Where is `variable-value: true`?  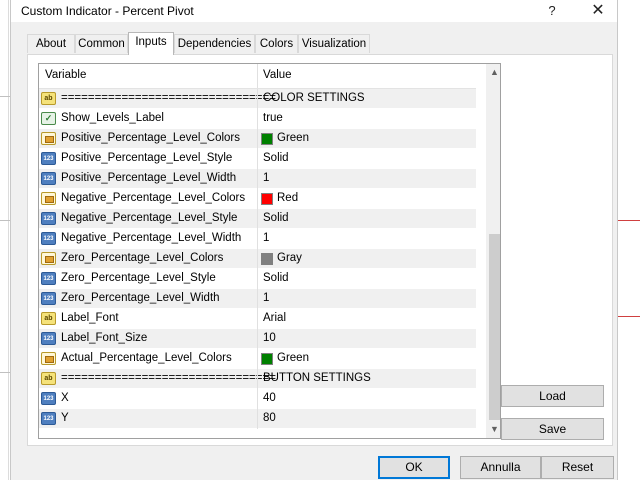
variable-value: true is located at coordinates (273, 118).